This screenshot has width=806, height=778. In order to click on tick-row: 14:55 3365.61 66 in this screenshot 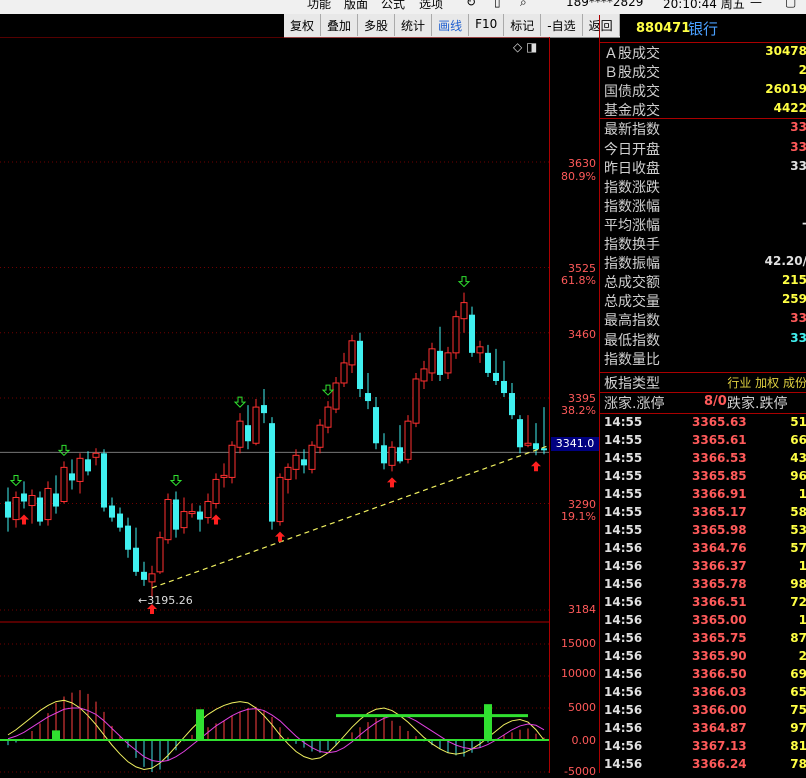, I will do `click(703, 442)`.